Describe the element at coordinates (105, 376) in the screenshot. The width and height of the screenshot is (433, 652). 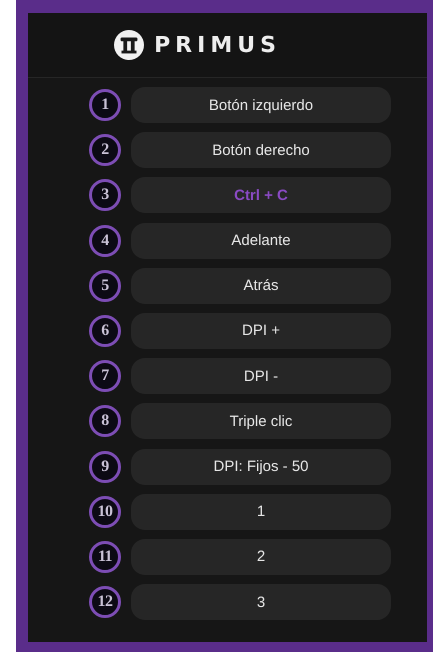
I see `button-number: 7` at that location.